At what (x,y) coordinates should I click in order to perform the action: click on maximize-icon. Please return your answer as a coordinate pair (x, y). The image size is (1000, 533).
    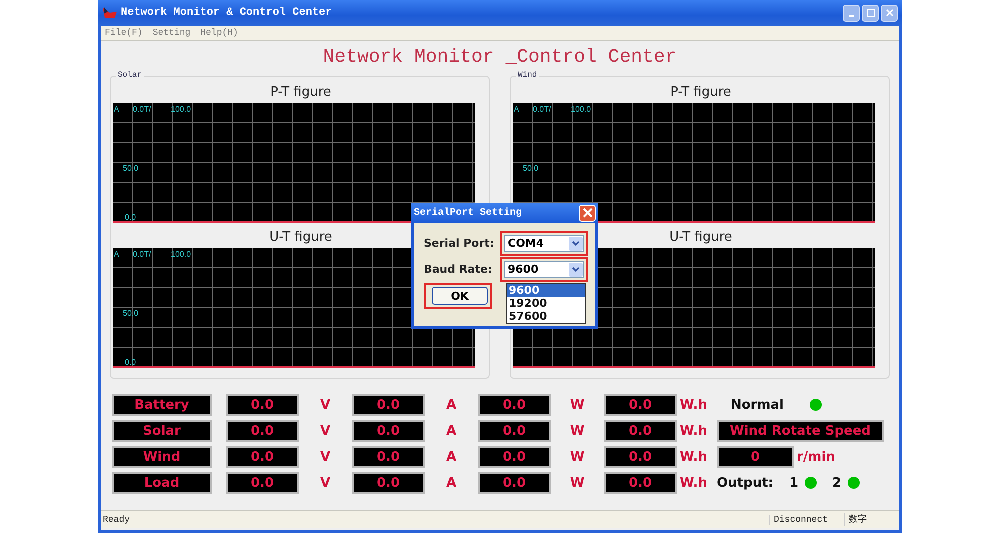
    Looking at the image, I should click on (870, 13).